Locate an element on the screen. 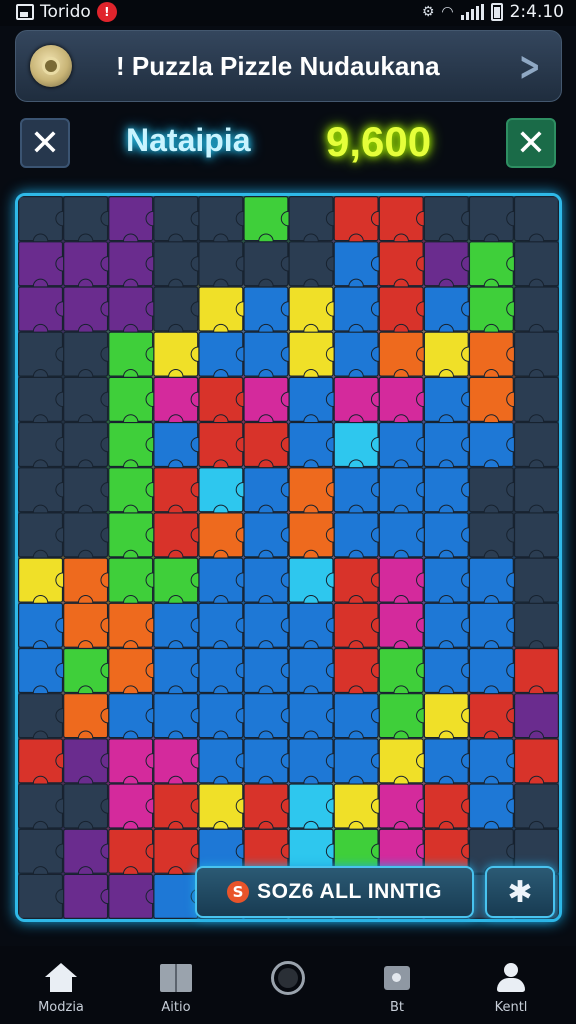  nav-item-center is located at coordinates (288, 979).